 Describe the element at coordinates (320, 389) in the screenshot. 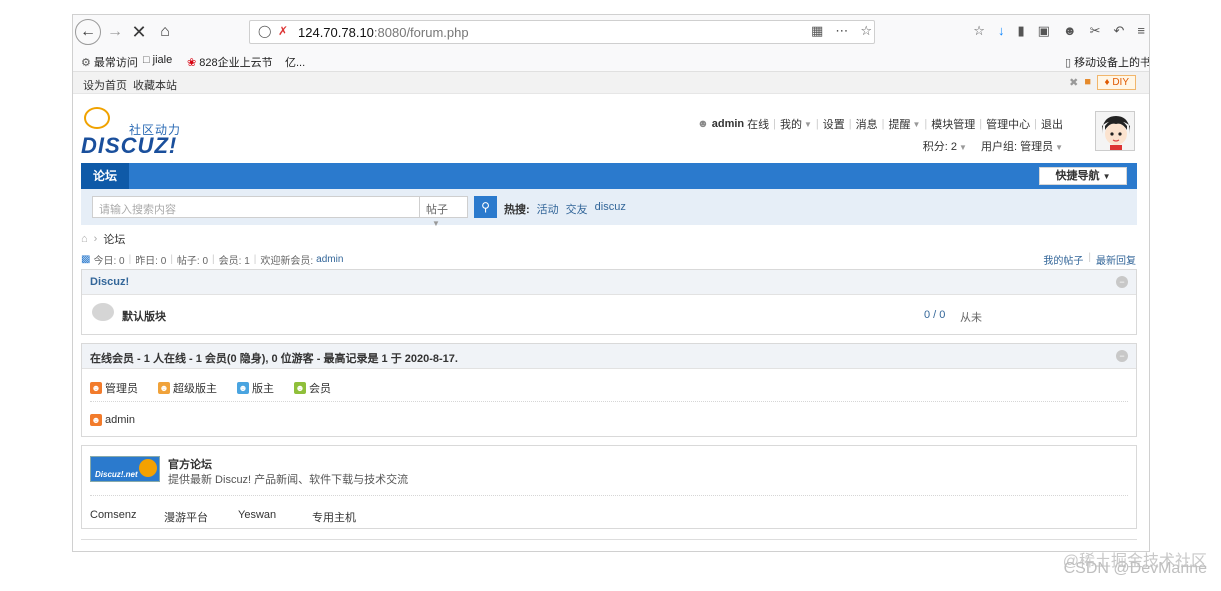

I see `legend-label: 会员` at that location.